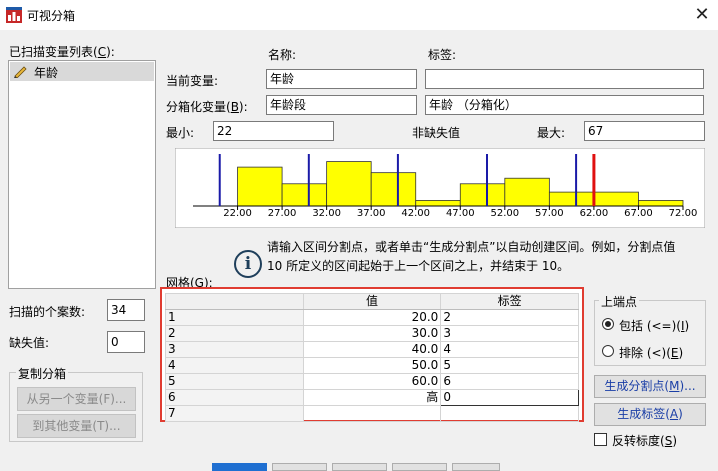 The width and height of the screenshot is (718, 471). What do you see at coordinates (654, 325) in the screenshot?
I see `include-radio-label: 包括 (<=)(I)` at bounding box center [654, 325].